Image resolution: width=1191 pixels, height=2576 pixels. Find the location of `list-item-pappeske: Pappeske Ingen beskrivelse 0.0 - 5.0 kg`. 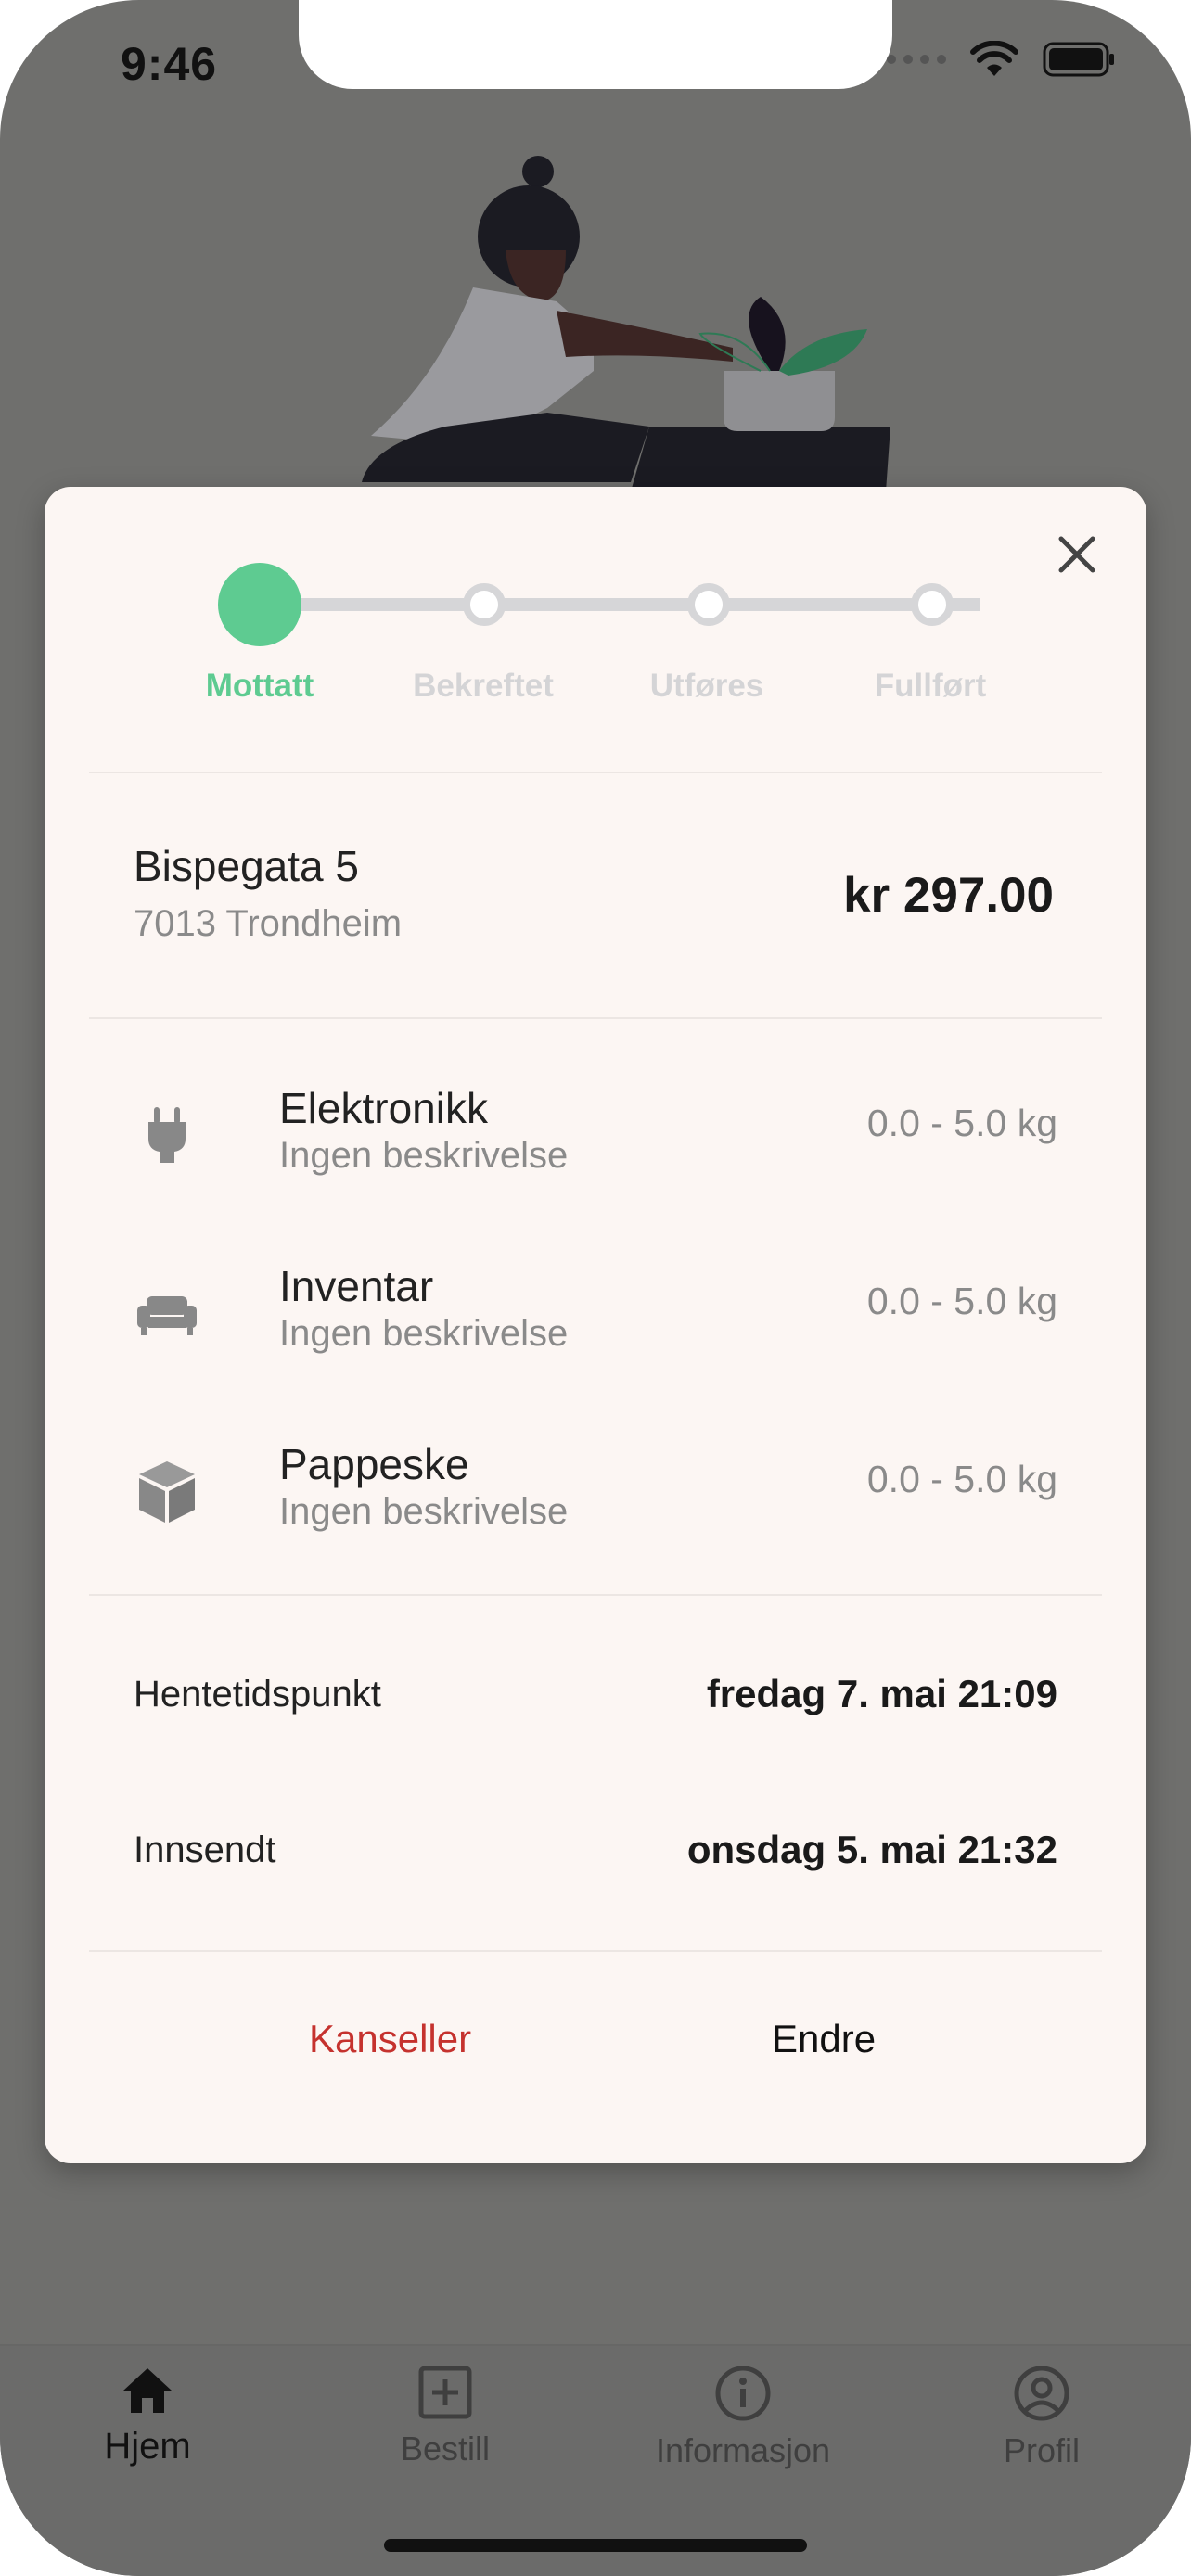

list-item-pappeske: Pappeske Ingen beskrivelse 0.0 - 5.0 kg is located at coordinates (595, 1494).